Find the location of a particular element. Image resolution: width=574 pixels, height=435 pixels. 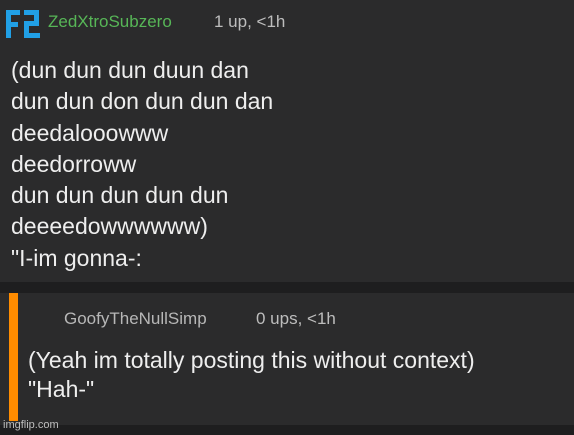

comment-line: "I-im gonna-: is located at coordinates (76, 257).